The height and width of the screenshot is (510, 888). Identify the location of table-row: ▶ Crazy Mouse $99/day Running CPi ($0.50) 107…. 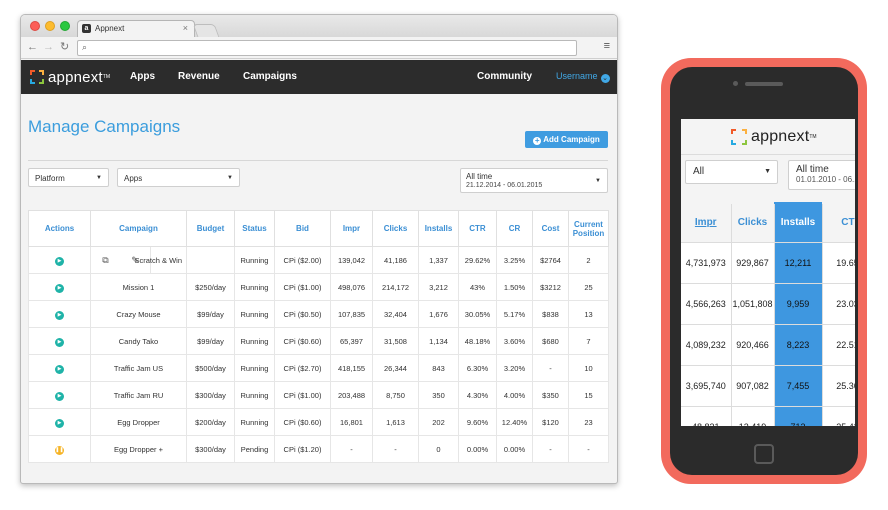
(318, 314).